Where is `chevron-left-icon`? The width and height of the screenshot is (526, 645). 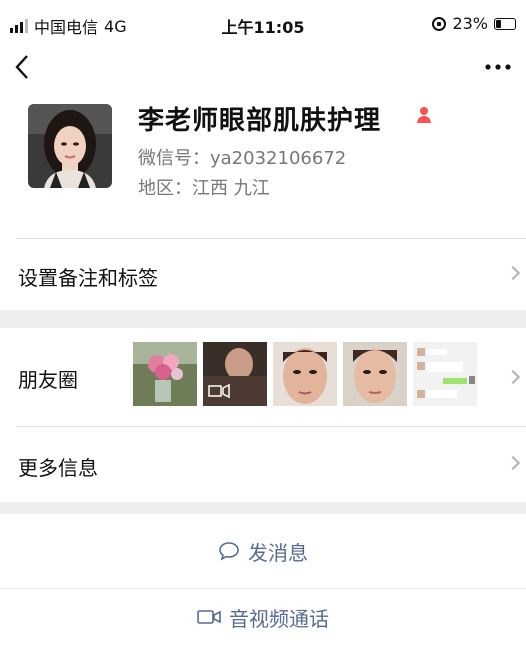 chevron-left-icon is located at coordinates (21, 67).